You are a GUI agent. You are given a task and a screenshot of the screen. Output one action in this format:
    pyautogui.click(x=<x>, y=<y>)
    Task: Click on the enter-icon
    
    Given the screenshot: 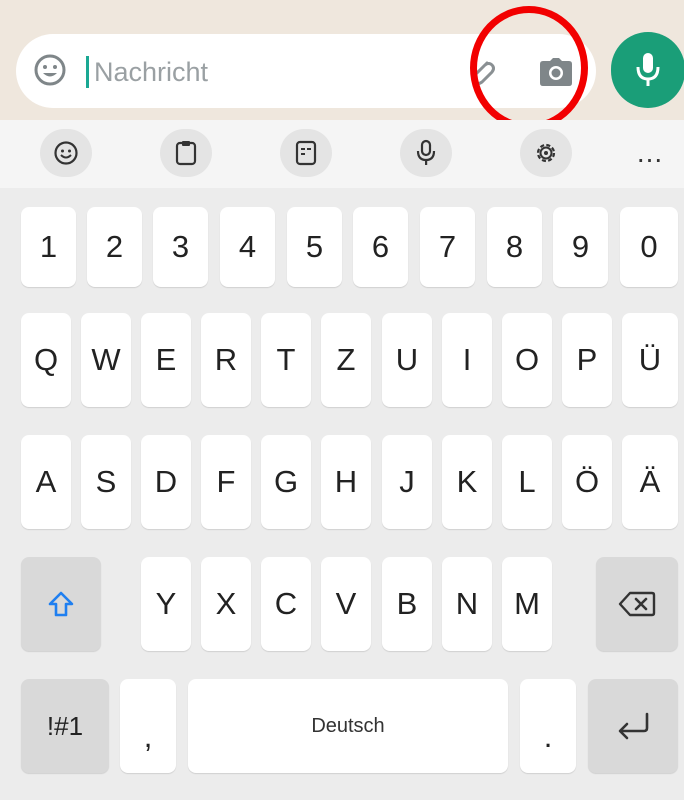 What is the action you would take?
    pyautogui.click(x=633, y=726)
    